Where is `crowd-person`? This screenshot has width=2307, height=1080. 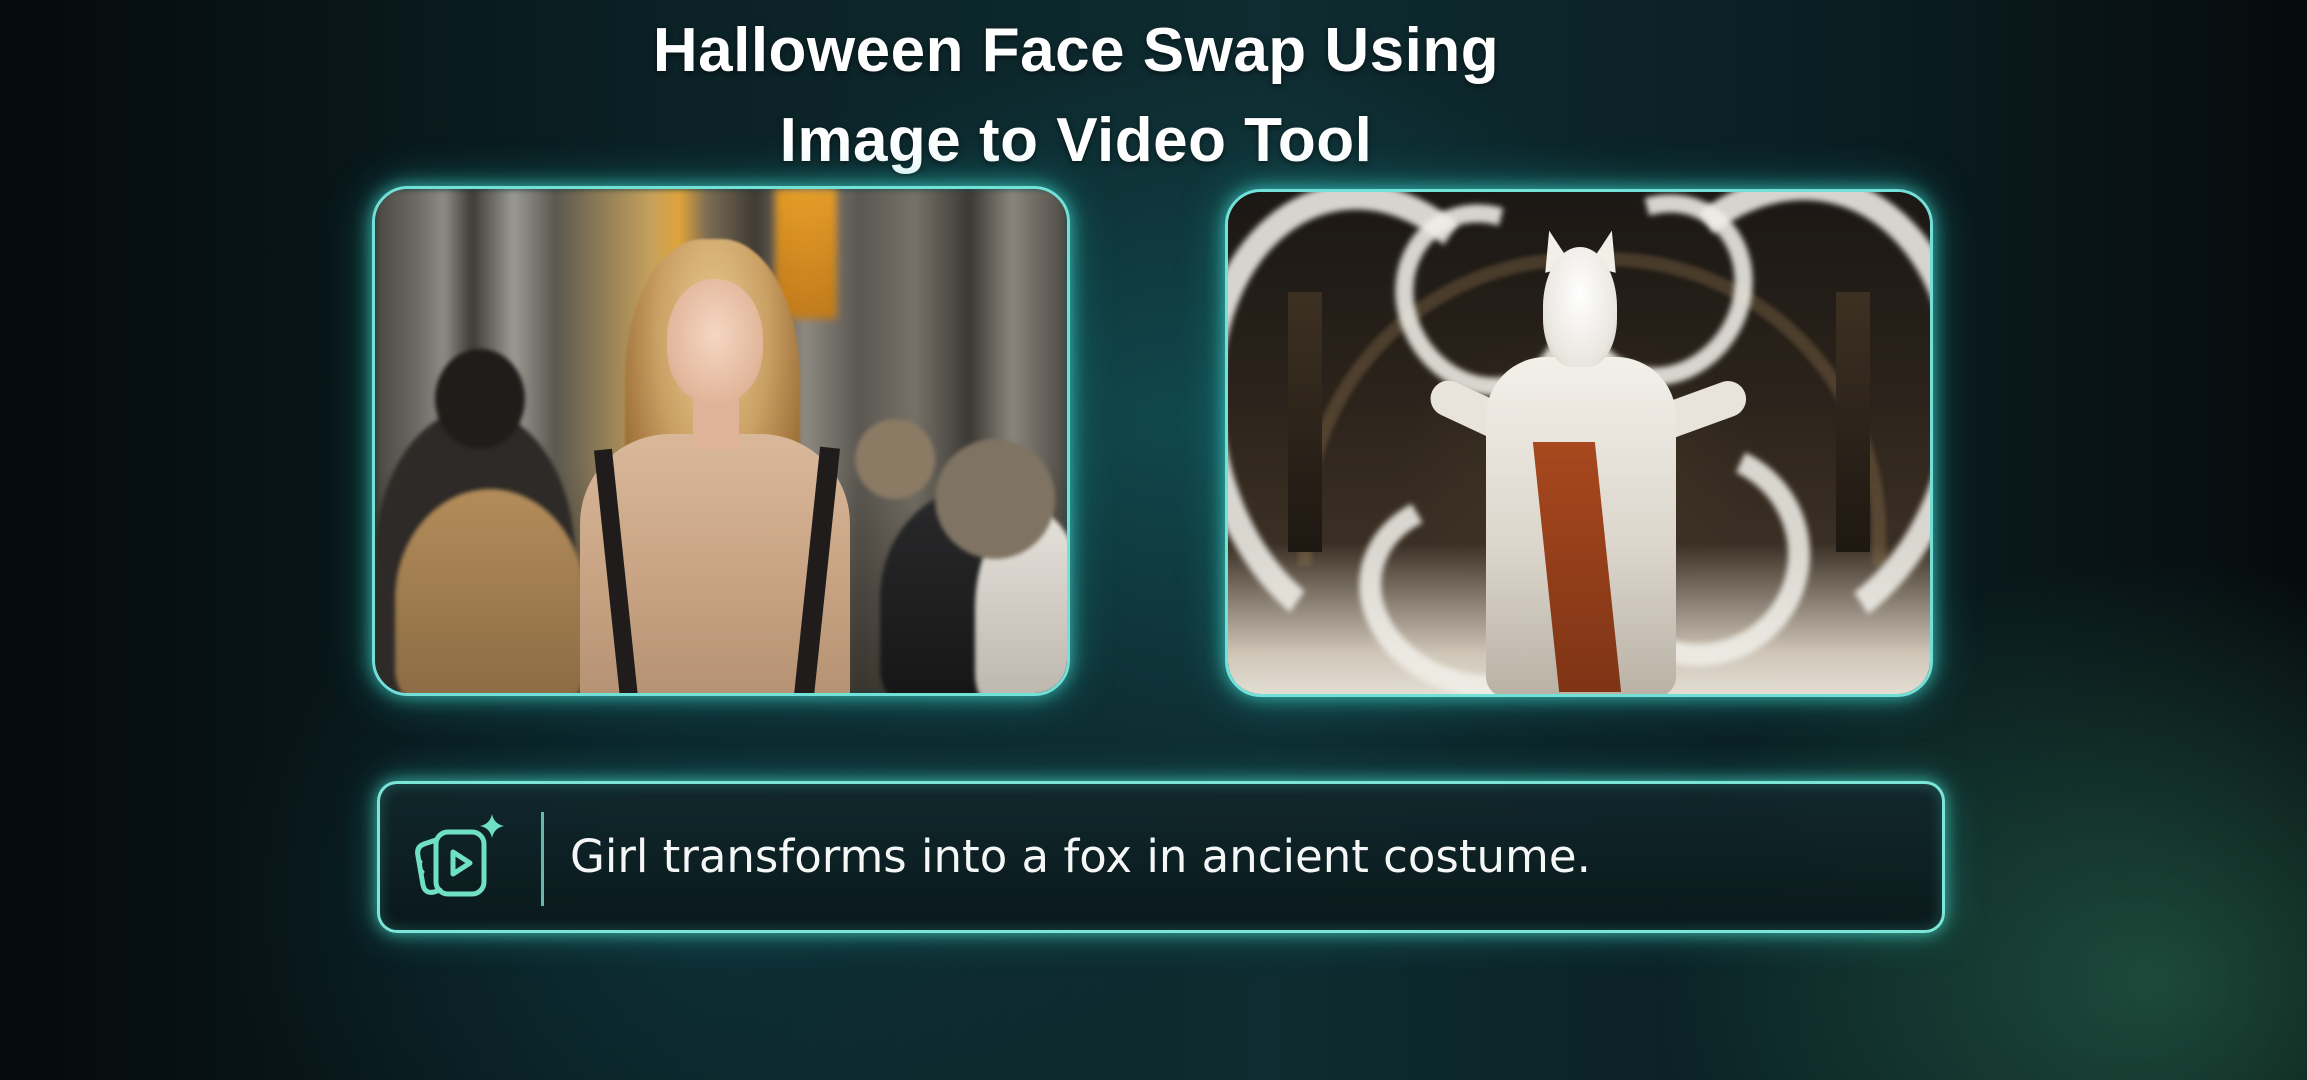
crowd-person is located at coordinates (490, 591).